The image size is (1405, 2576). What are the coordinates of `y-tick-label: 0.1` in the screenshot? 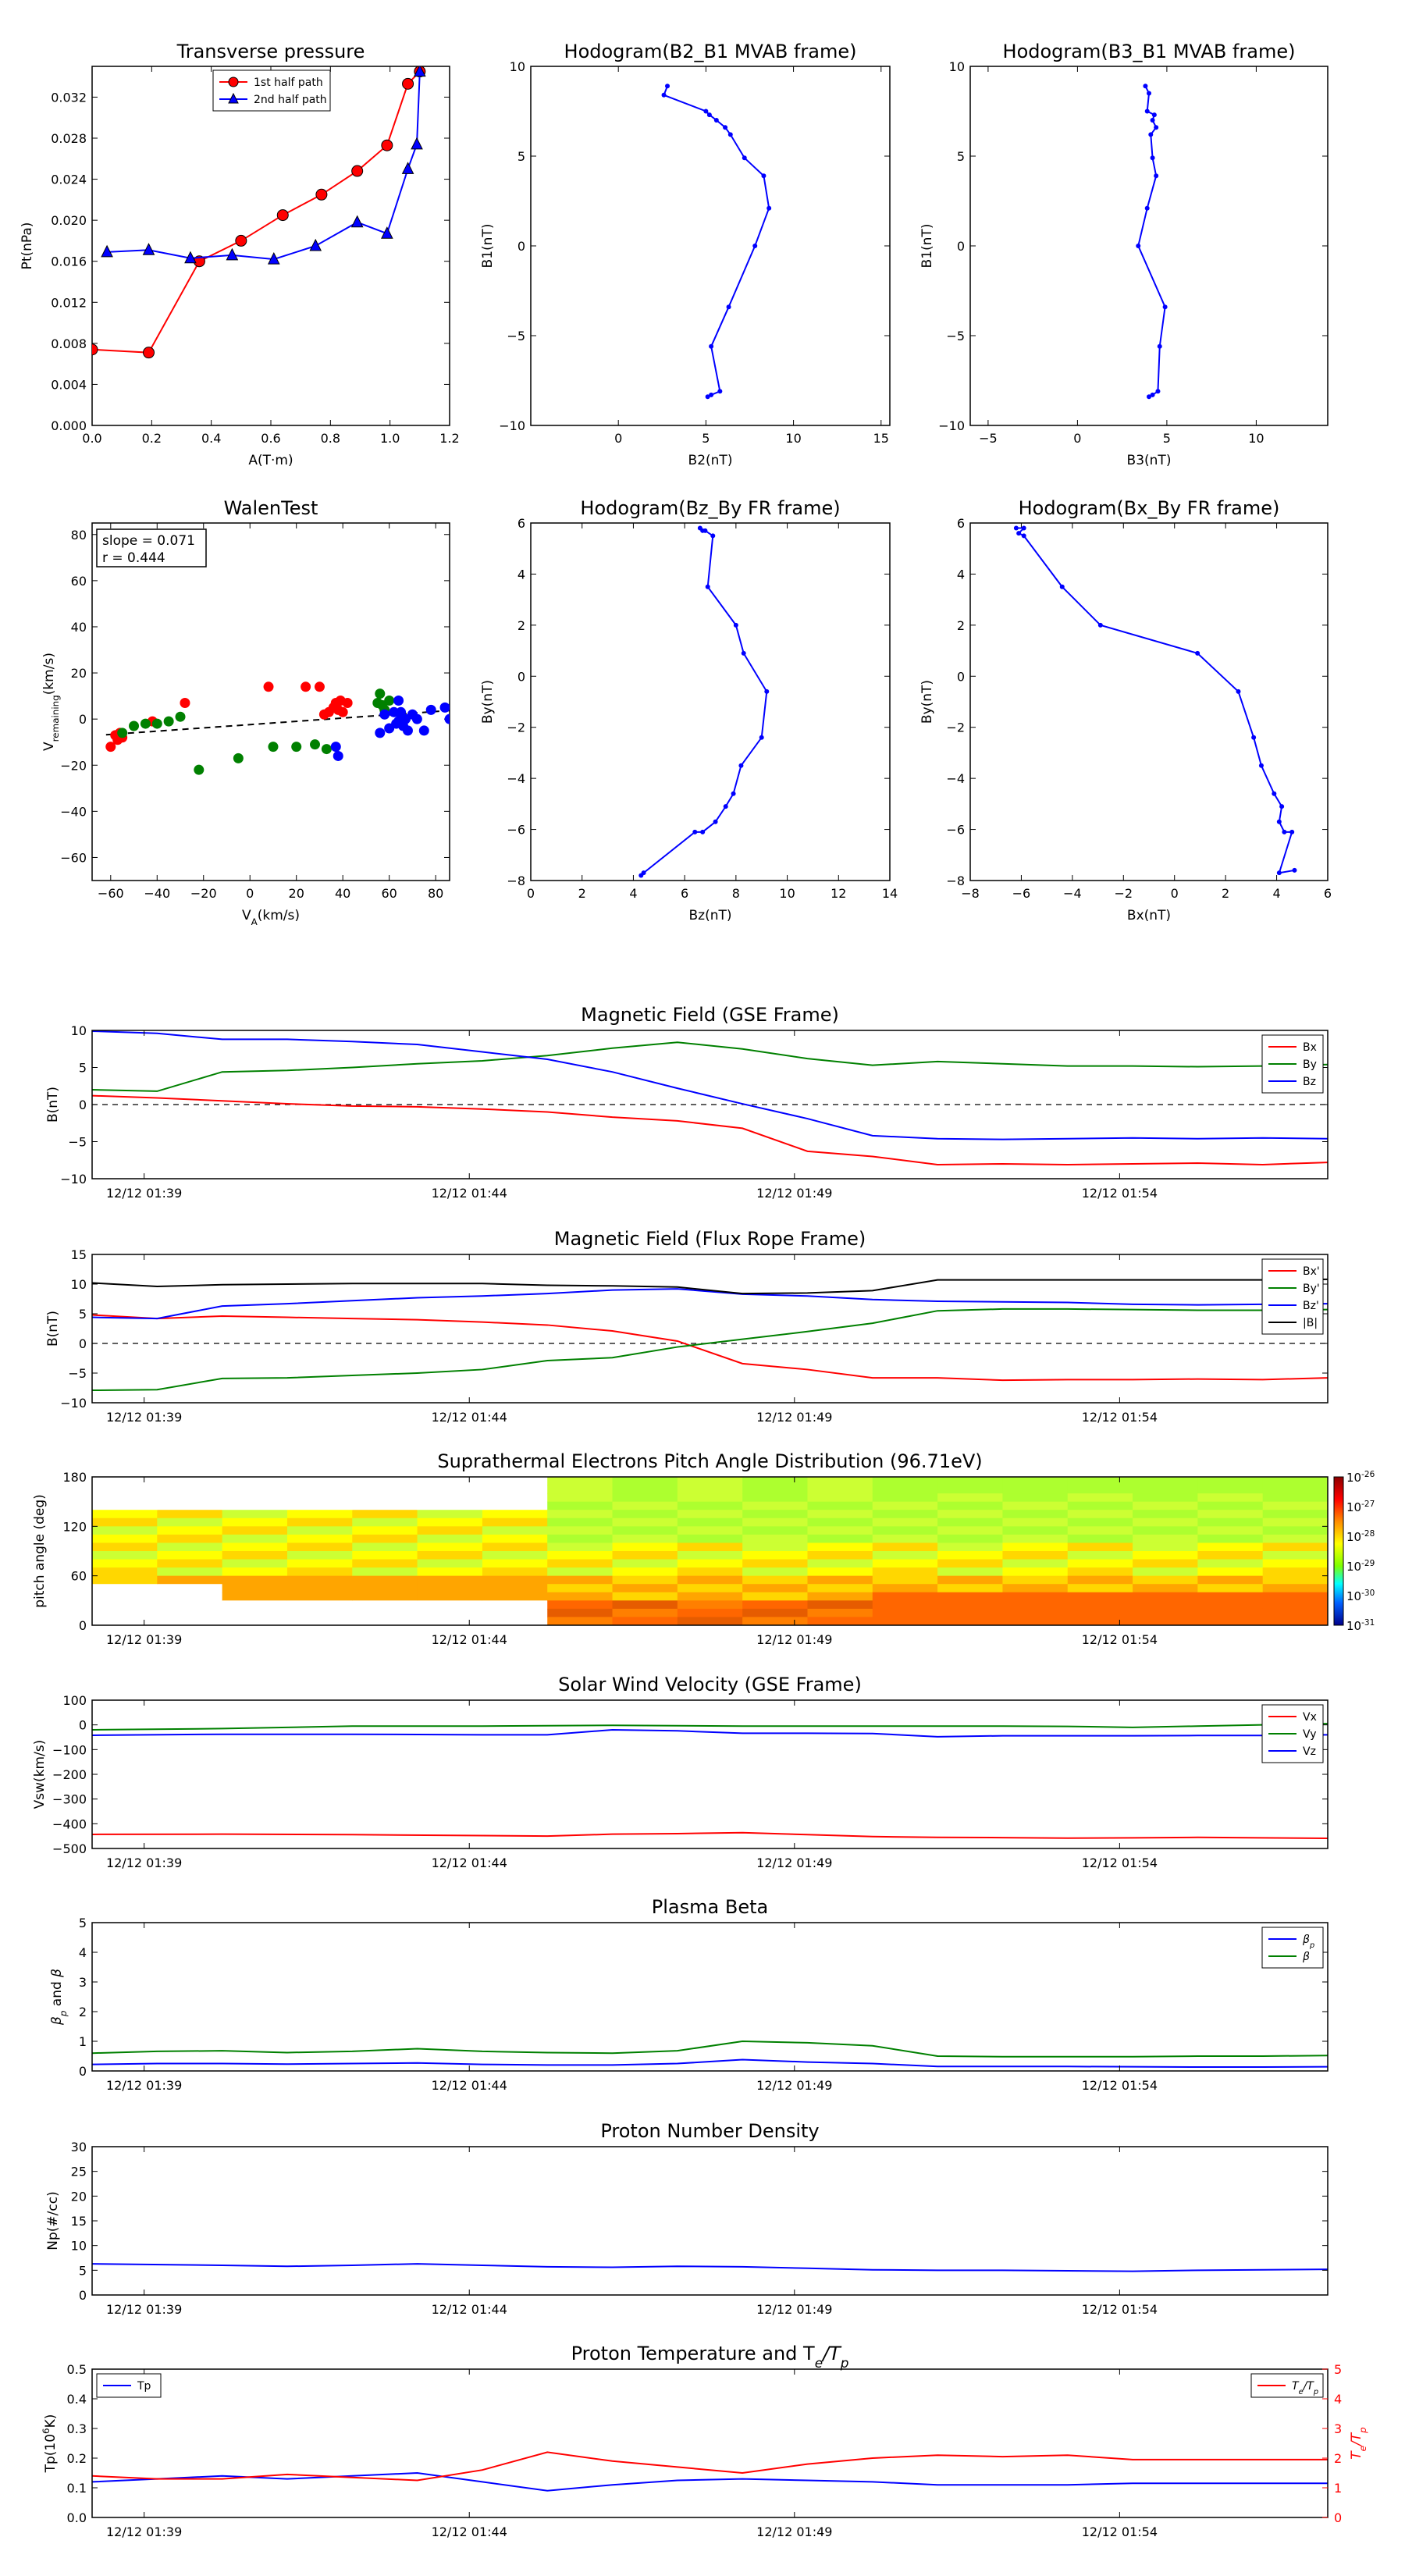 It's located at (77, 2488).